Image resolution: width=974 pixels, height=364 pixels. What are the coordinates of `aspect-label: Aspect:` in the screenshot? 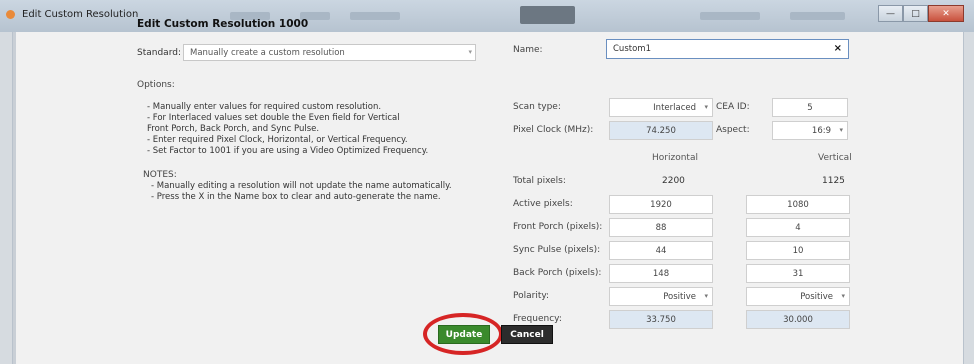 It's located at (733, 130).